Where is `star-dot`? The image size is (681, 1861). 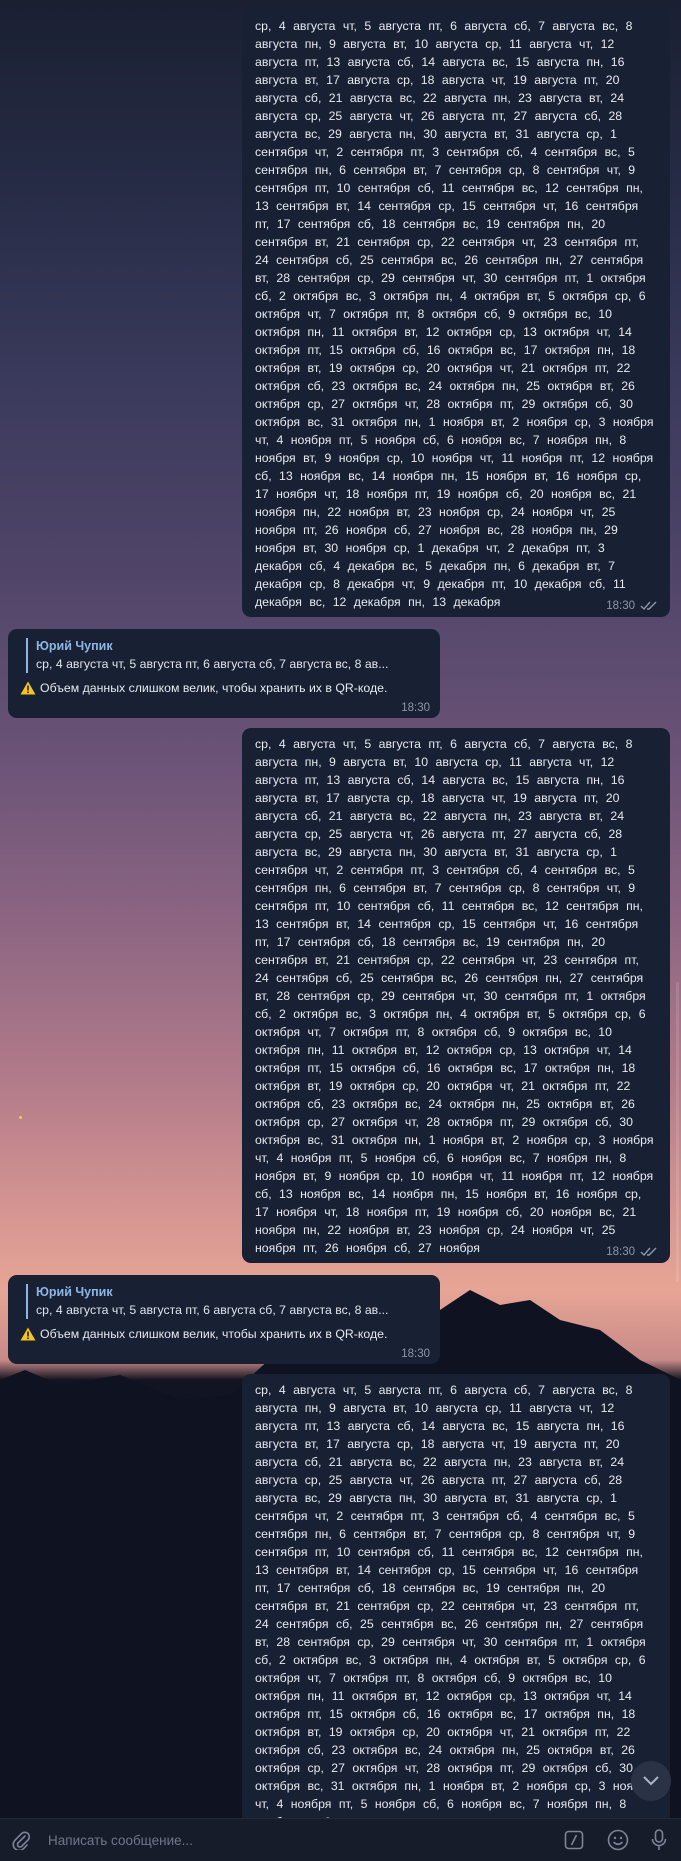 star-dot is located at coordinates (20, 1117).